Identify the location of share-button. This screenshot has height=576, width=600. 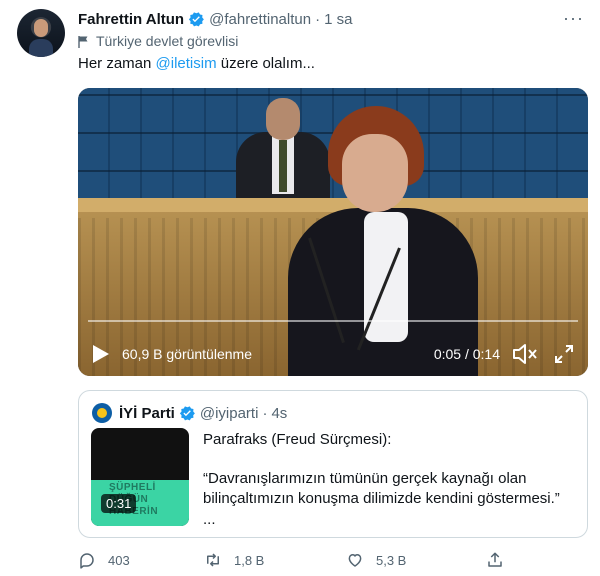
(495, 560).